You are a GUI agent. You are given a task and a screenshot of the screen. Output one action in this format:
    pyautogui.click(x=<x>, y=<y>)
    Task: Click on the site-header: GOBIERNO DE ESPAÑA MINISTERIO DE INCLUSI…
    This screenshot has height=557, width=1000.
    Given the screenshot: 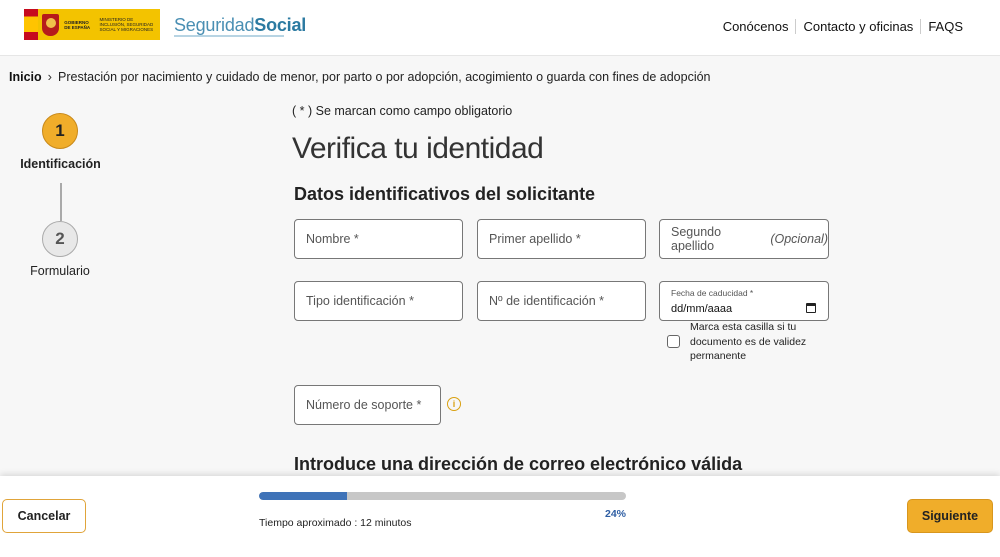 What is the action you would take?
    pyautogui.click(x=500, y=28)
    